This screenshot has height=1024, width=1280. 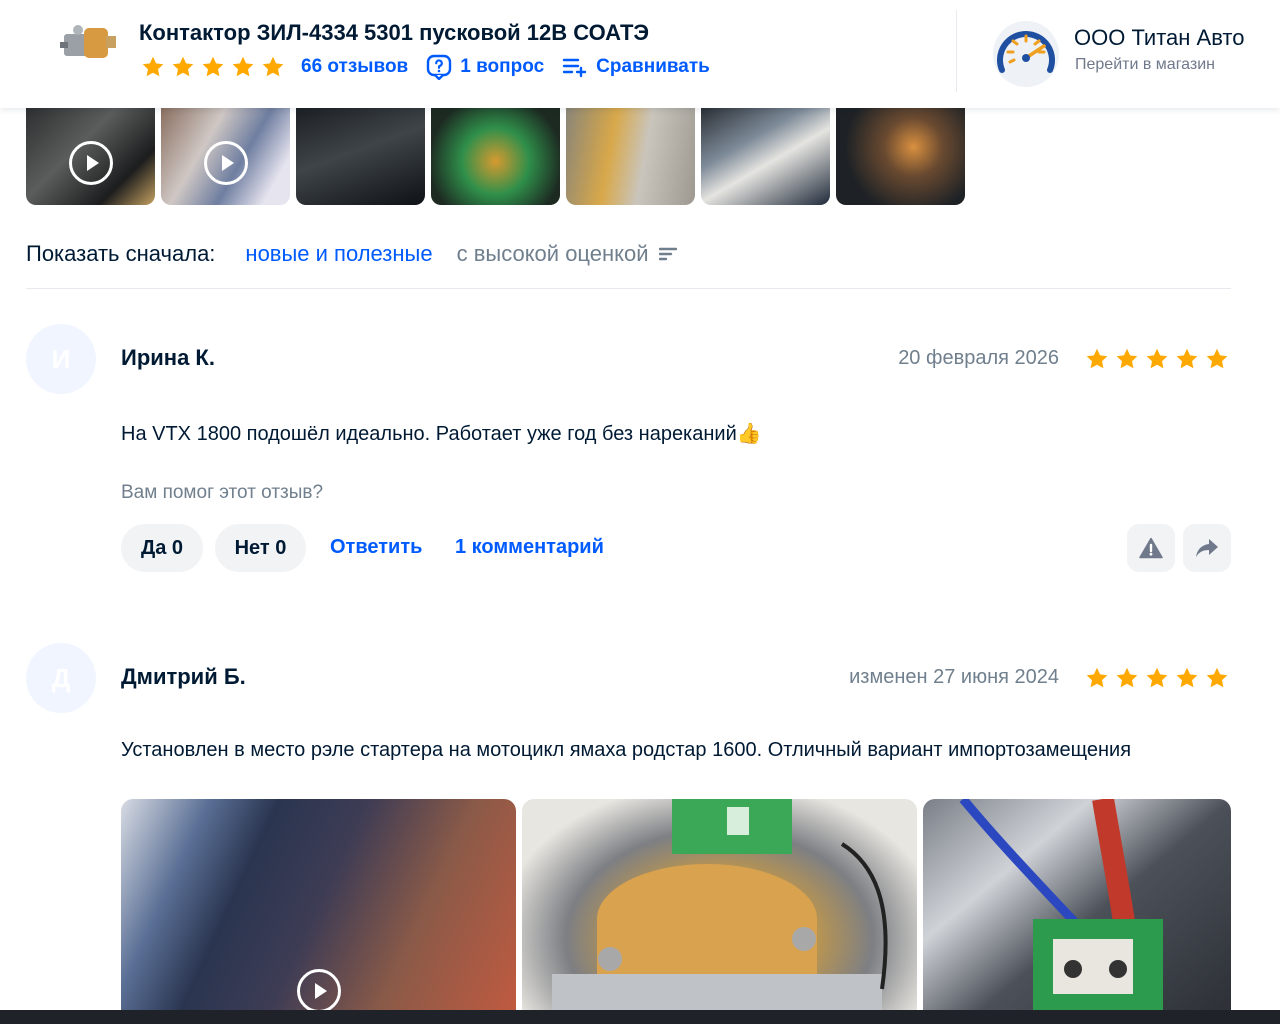 I want to click on product-meta-row: 66 отзывов 1 вопрос Сравнивать, so click(x=425, y=67).